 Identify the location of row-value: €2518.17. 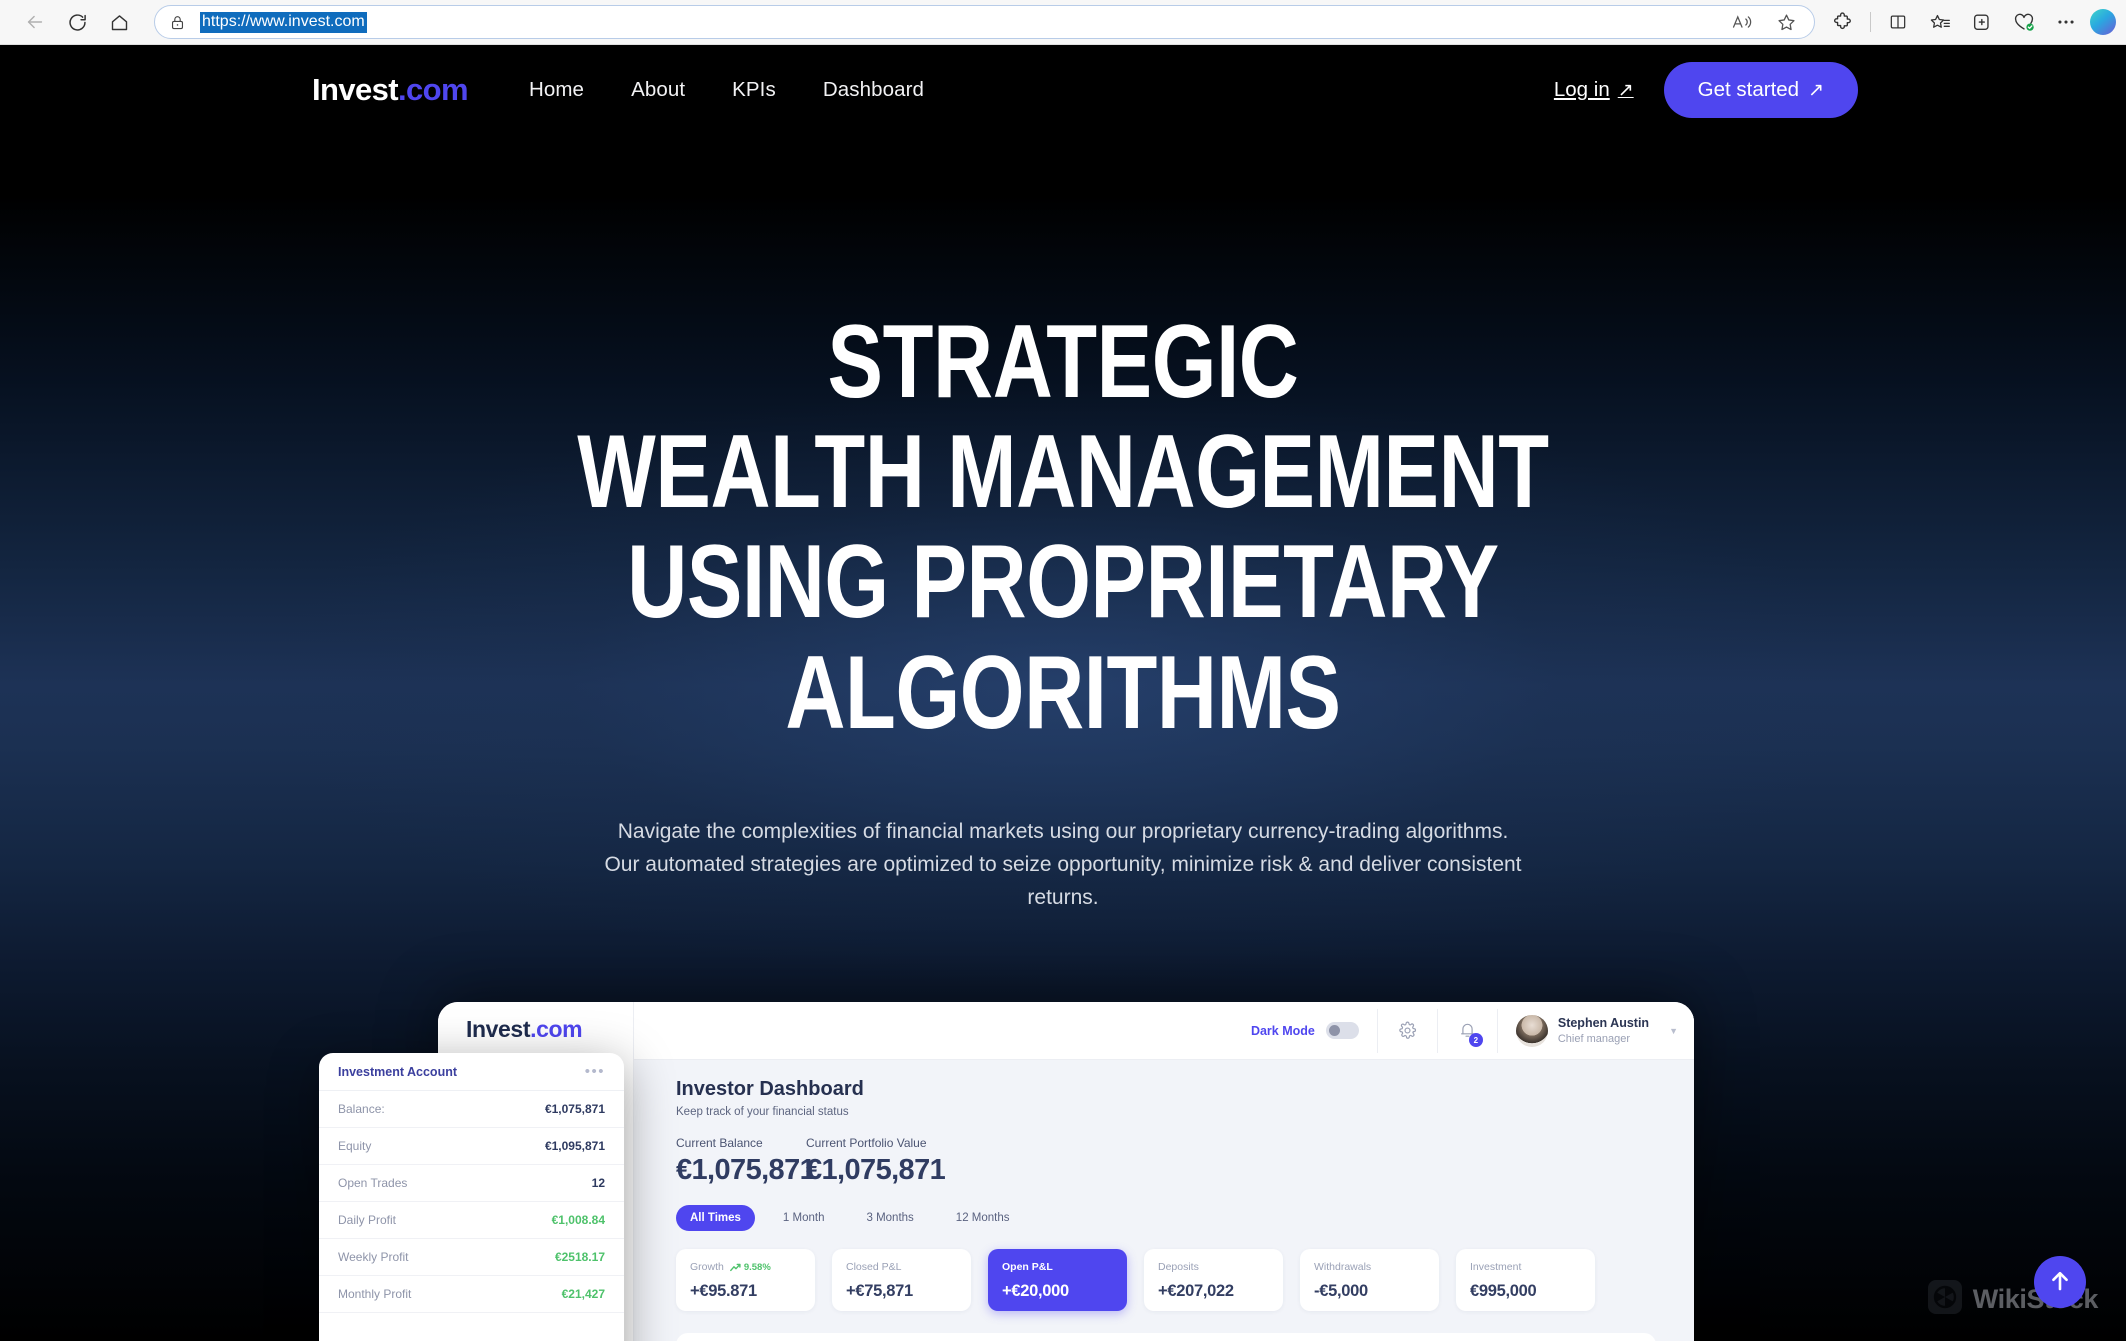
(579, 1257).